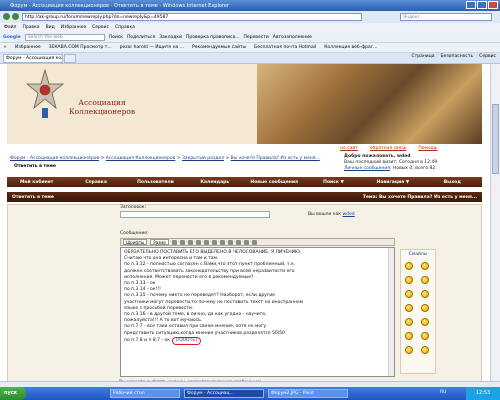  I want to click on favorite-link: Рекомендуемые сайты, so click(219, 47).